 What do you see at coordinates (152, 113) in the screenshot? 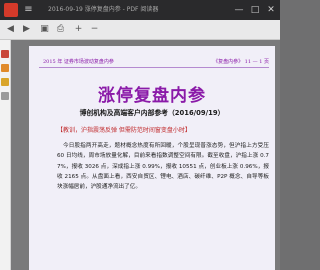
I see `document-subtitle: 博创机构及高端客户内部参考（2016/09/19）` at bounding box center [152, 113].